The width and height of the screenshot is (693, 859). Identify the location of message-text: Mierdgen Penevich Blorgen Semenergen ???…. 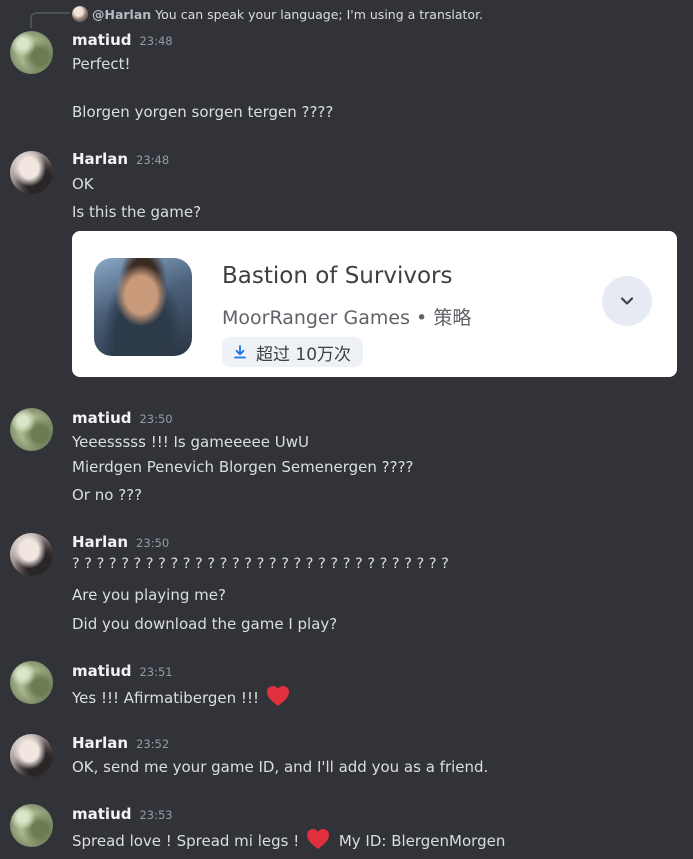
(243, 467).